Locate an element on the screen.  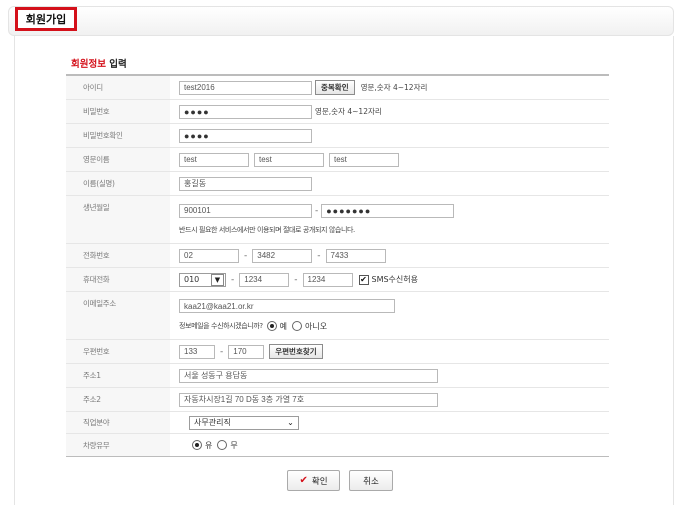
row-phone: 전화번호 02 - 3482 - 7433 is located at coordinates (337, 256).